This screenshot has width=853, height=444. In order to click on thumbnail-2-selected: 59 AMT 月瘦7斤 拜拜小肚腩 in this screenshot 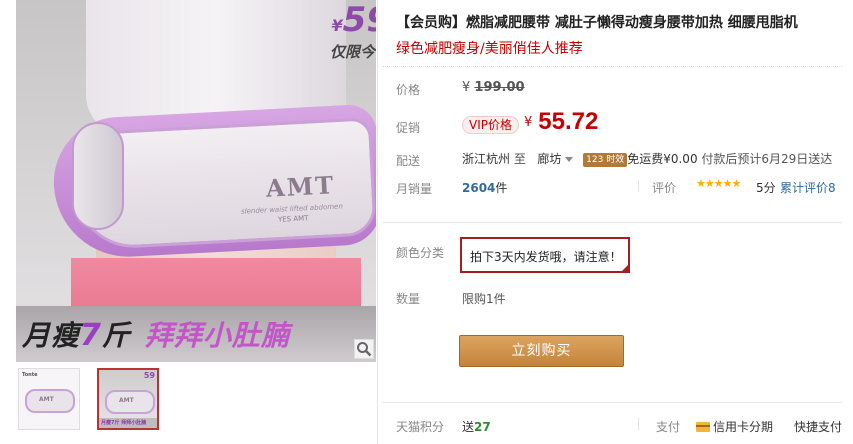, I will do `click(128, 399)`.